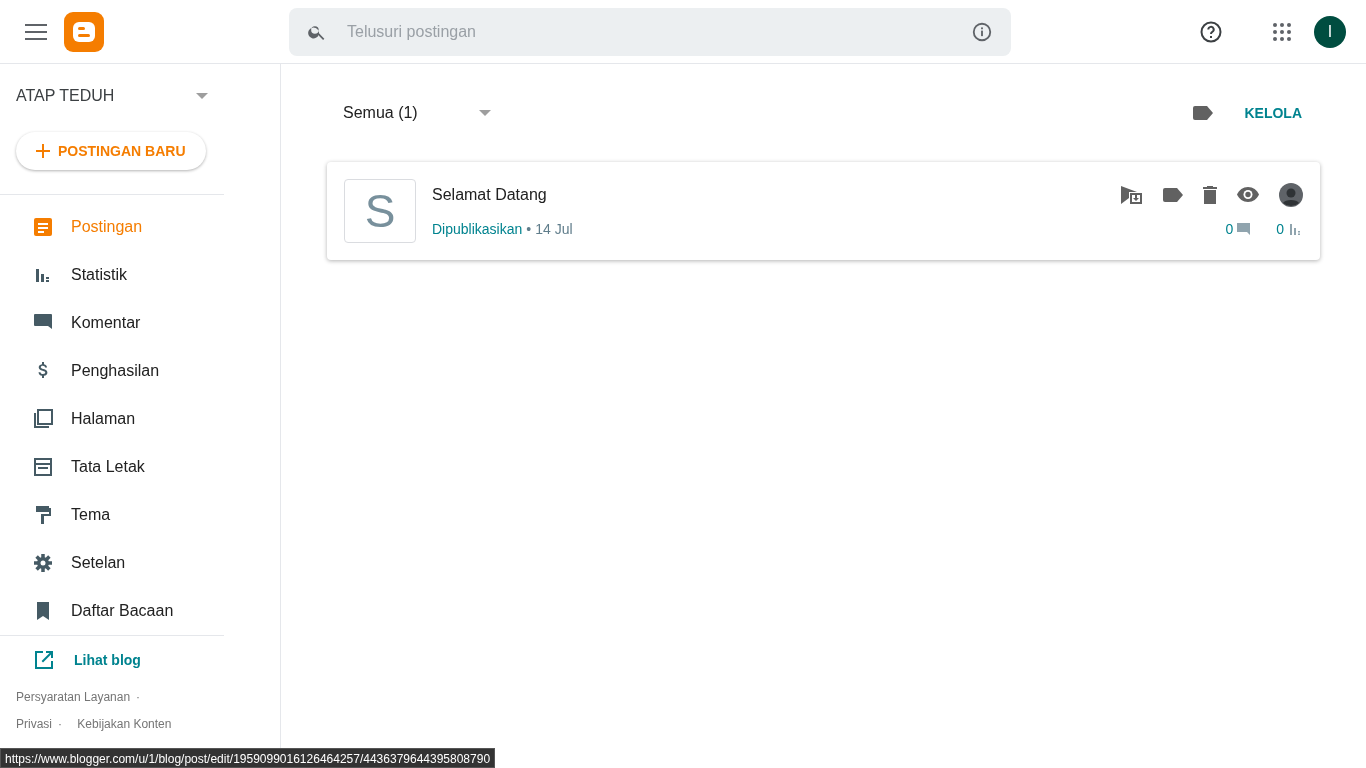  What do you see at coordinates (1210, 194) in the screenshot?
I see `delete-icon` at bounding box center [1210, 194].